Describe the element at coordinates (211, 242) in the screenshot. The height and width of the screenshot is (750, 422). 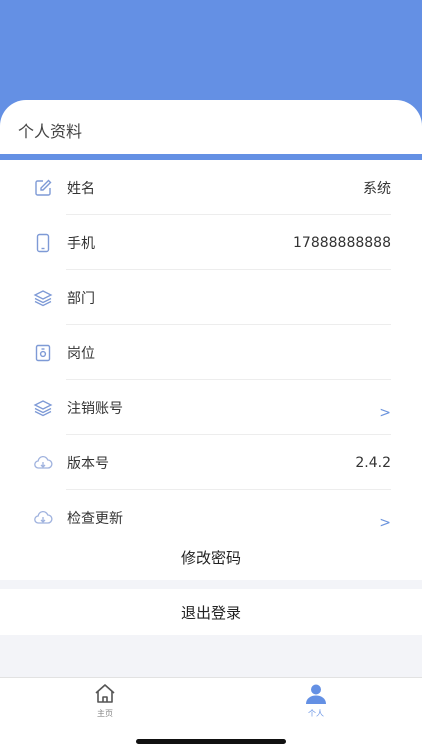
I see `row-phone: 手机 17888888888` at that location.